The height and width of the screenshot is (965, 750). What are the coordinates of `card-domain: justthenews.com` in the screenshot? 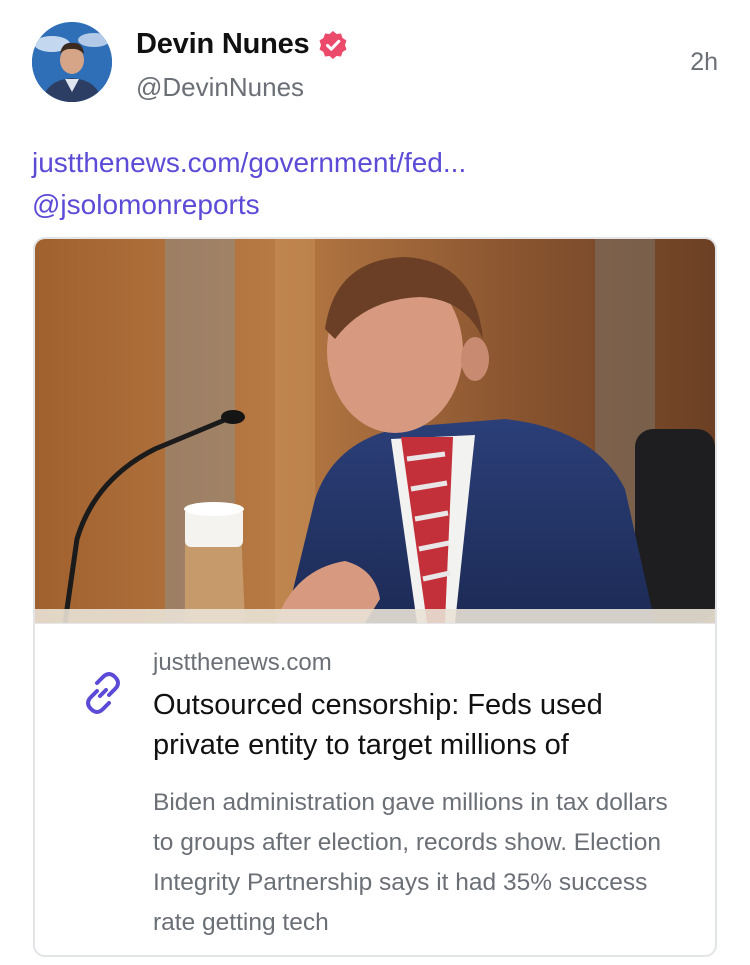 It's located at (242, 662).